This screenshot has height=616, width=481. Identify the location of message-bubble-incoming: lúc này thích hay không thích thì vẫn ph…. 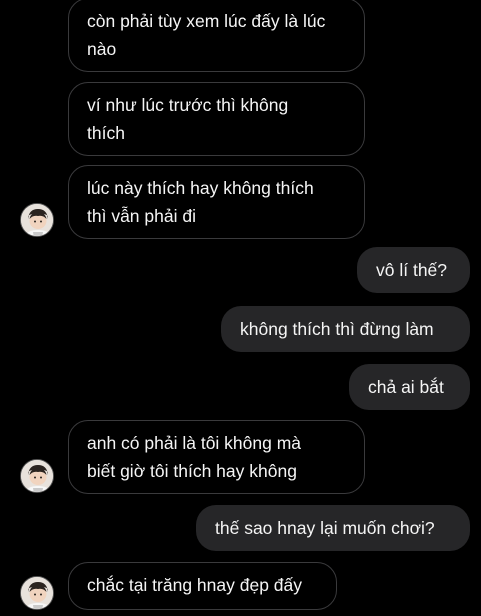
(216, 202).